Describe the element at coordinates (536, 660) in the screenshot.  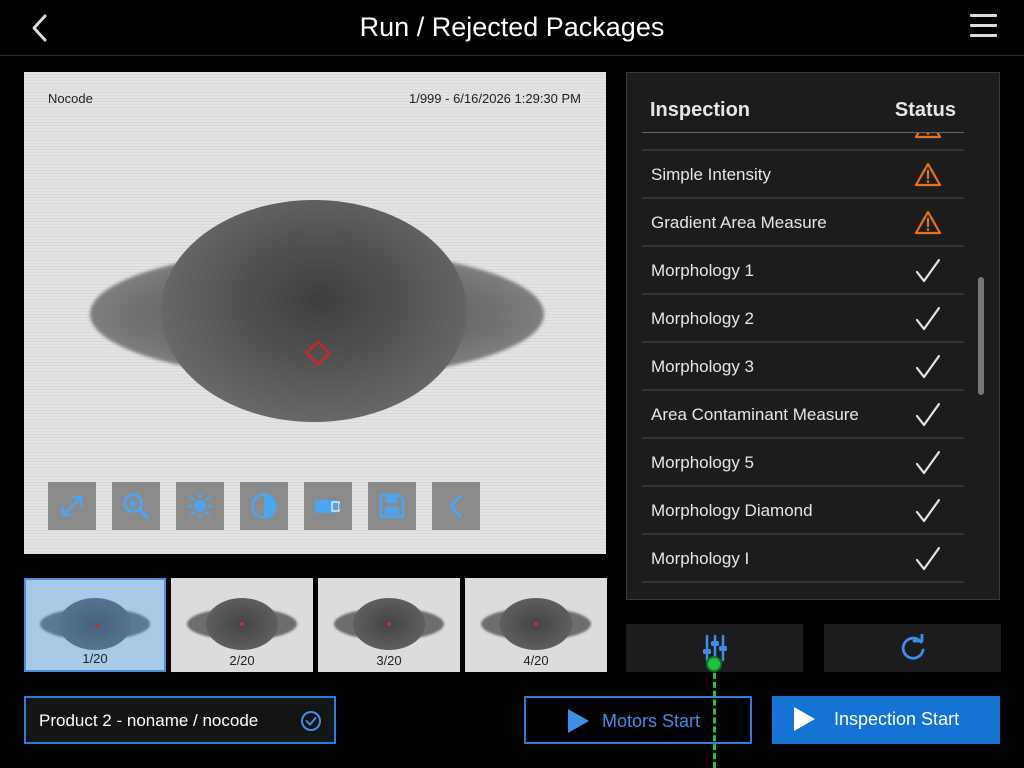
I see `thumbnail-label: 4/20` at that location.